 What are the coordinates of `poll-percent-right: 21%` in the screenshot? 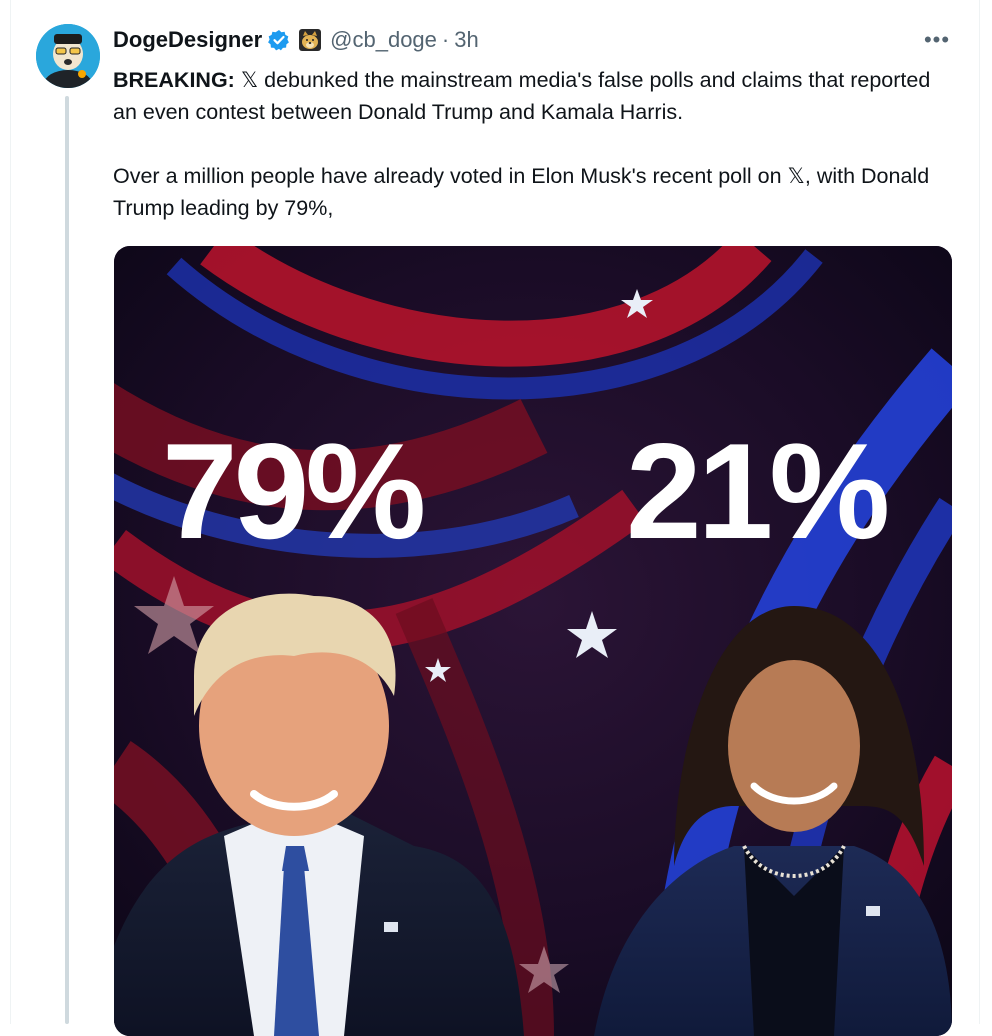 It's located at (758, 491).